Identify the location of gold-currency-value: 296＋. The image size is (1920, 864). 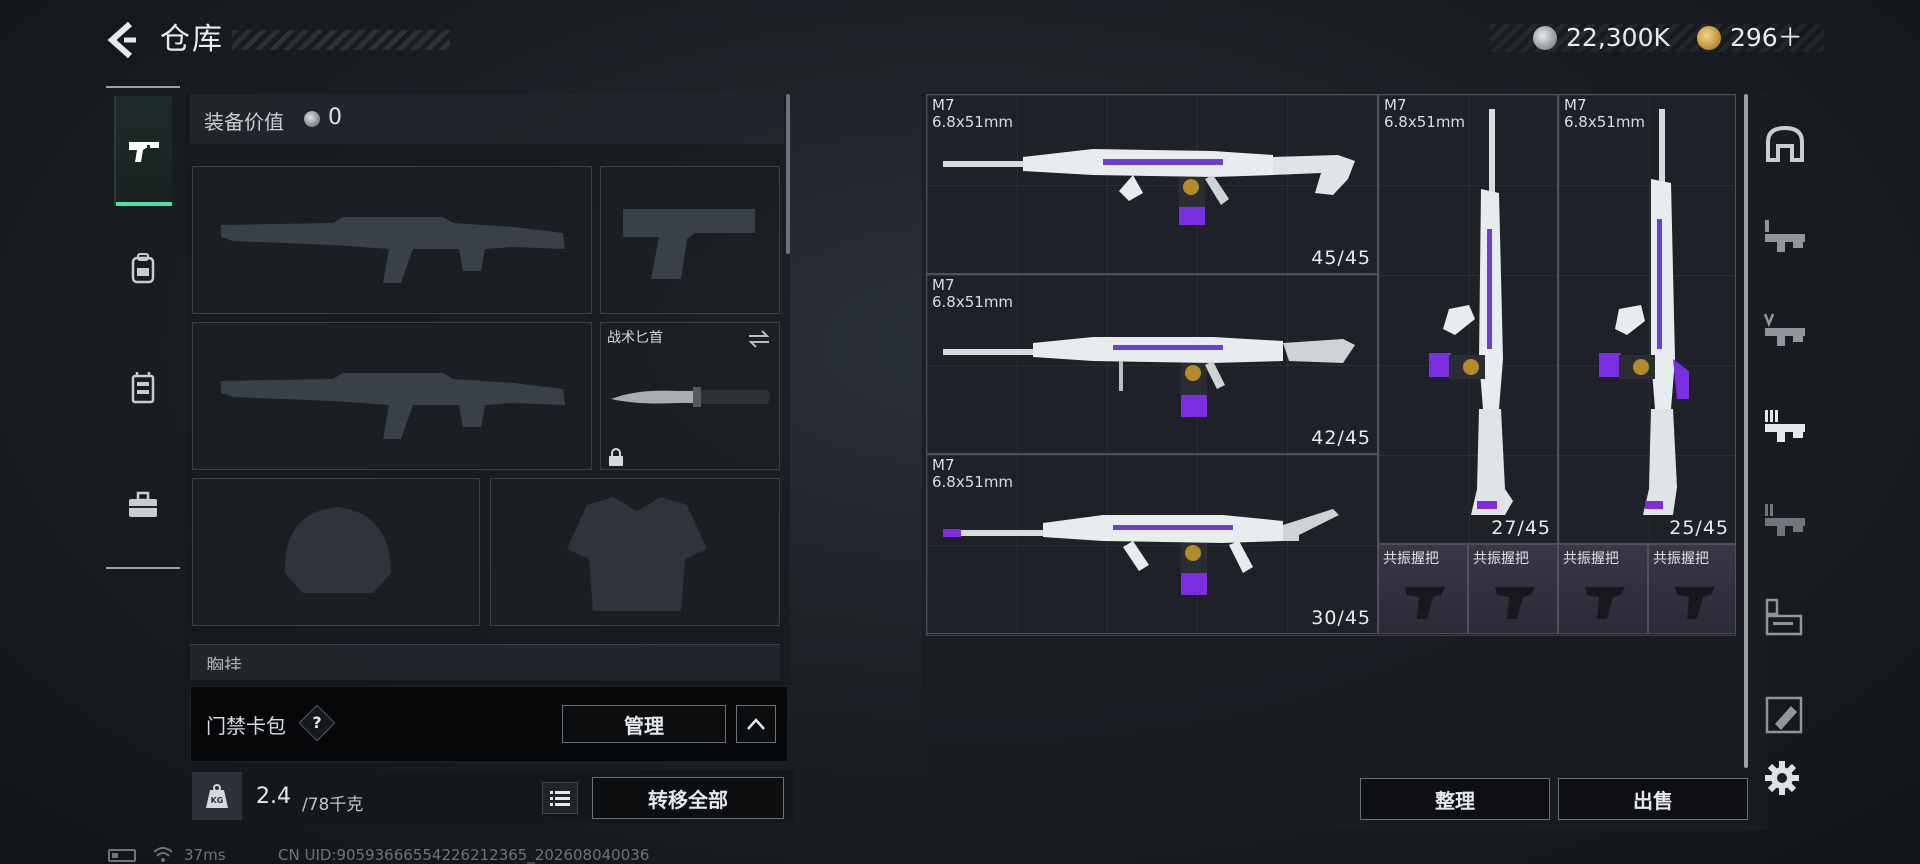
(1766, 38).